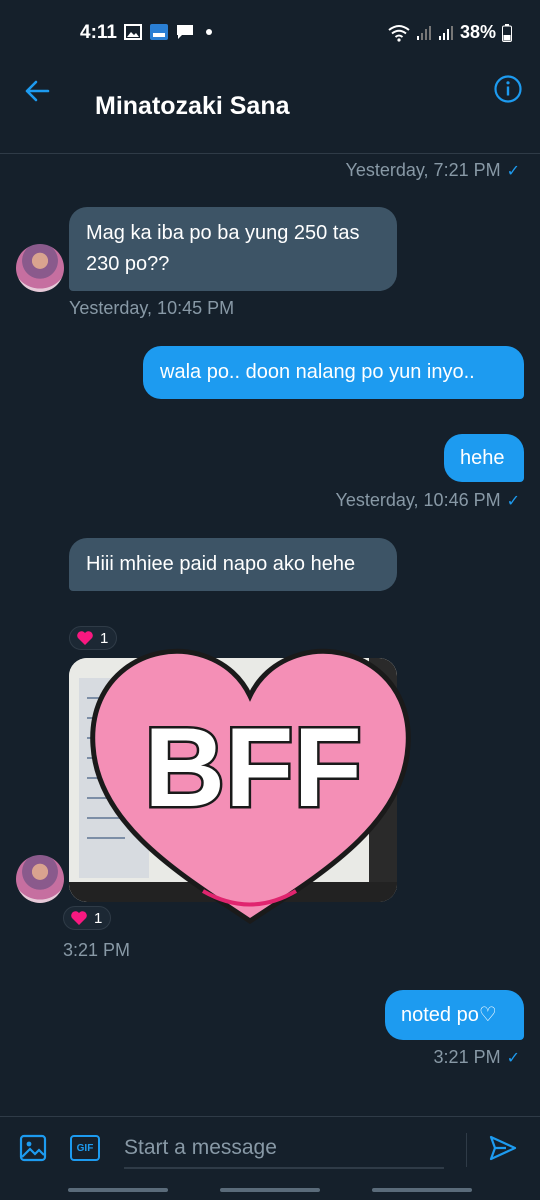  I want to click on chat-icon, so click(185, 32).